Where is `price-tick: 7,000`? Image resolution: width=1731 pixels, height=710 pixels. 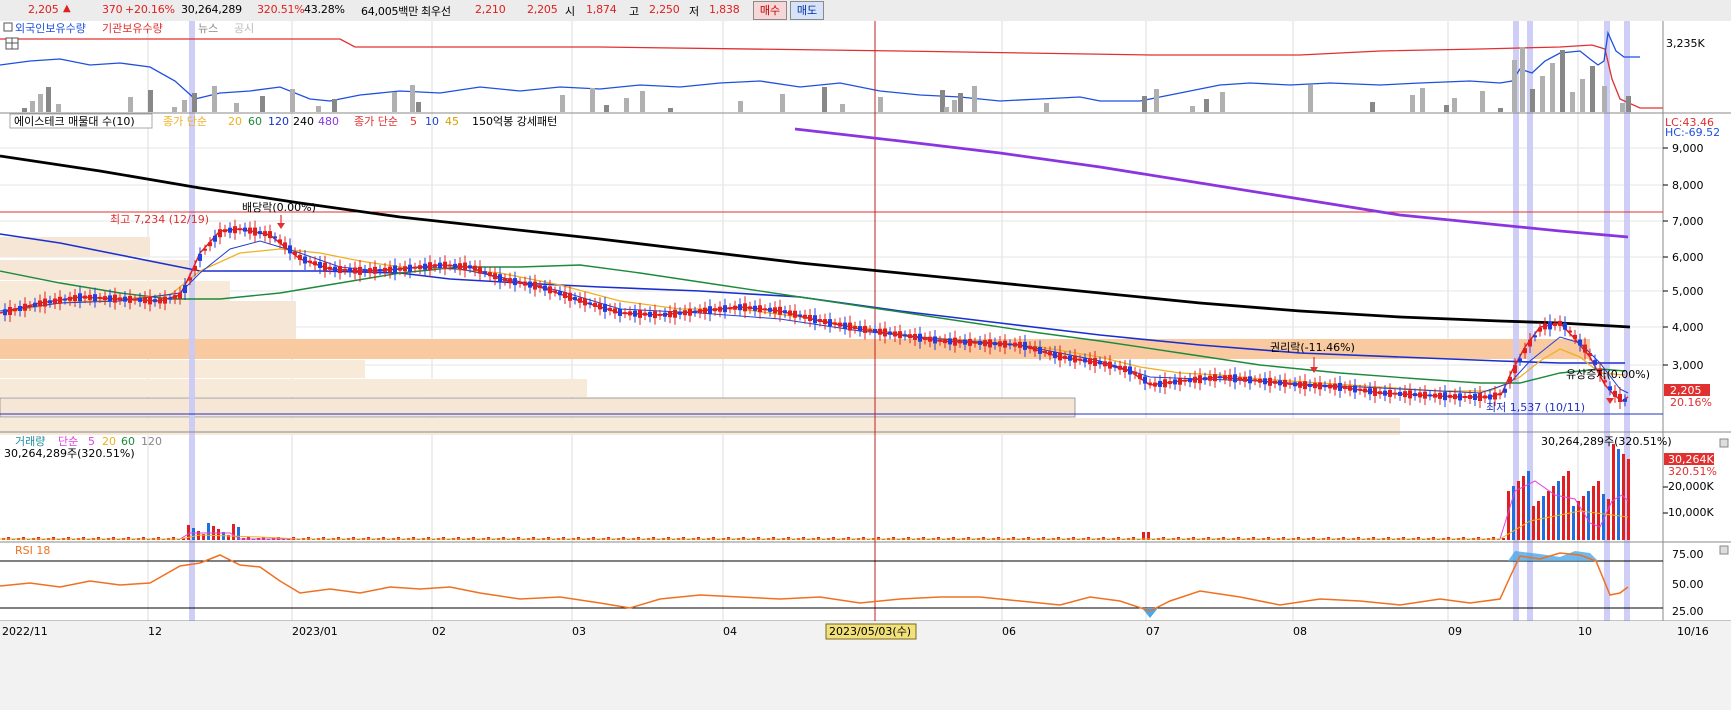 price-tick: 7,000 is located at coordinates (1688, 221).